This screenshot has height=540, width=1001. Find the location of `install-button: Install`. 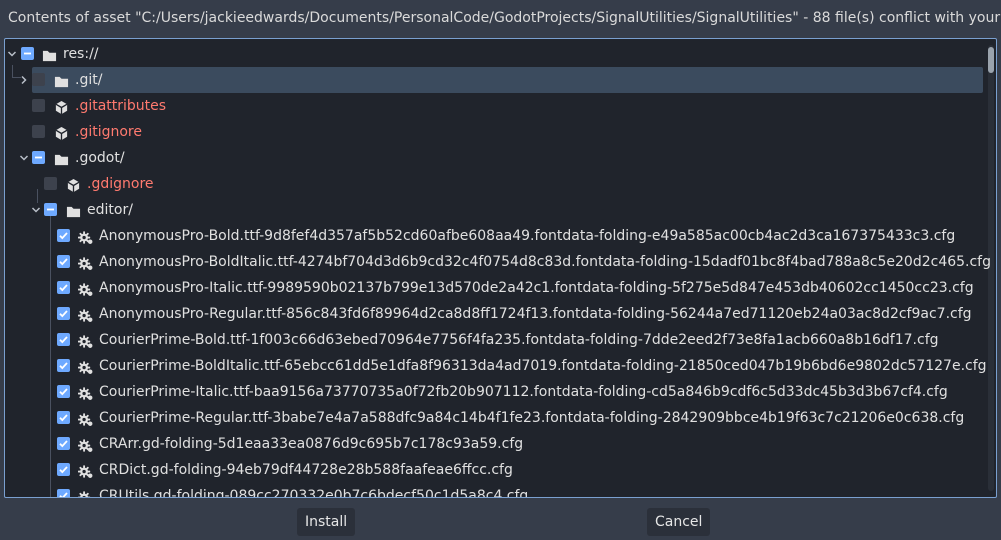

install-button: Install is located at coordinates (326, 522).